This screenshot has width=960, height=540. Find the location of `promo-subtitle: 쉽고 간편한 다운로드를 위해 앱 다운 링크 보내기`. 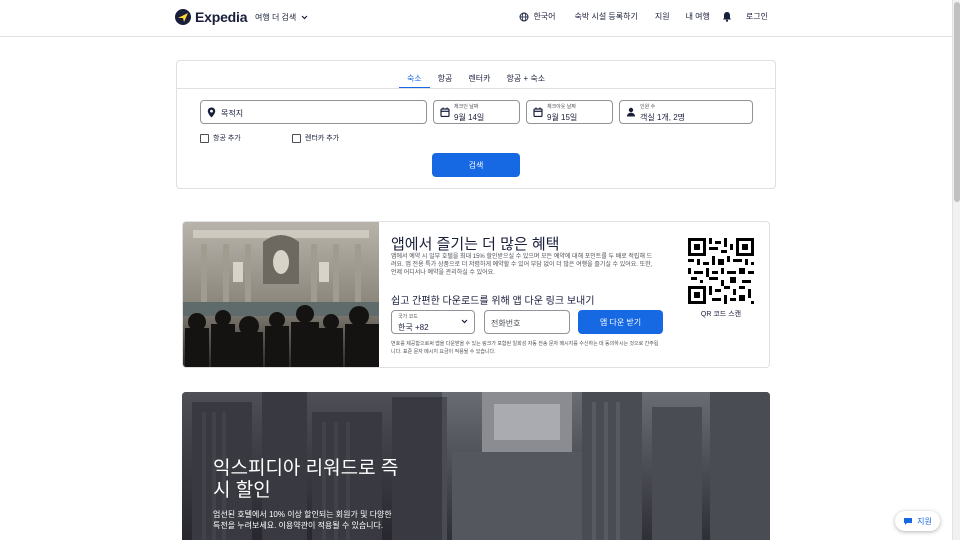

promo-subtitle: 쉽고 간편한 다운로드를 위해 앱 다운 링크 보내기 is located at coordinates (493, 301).